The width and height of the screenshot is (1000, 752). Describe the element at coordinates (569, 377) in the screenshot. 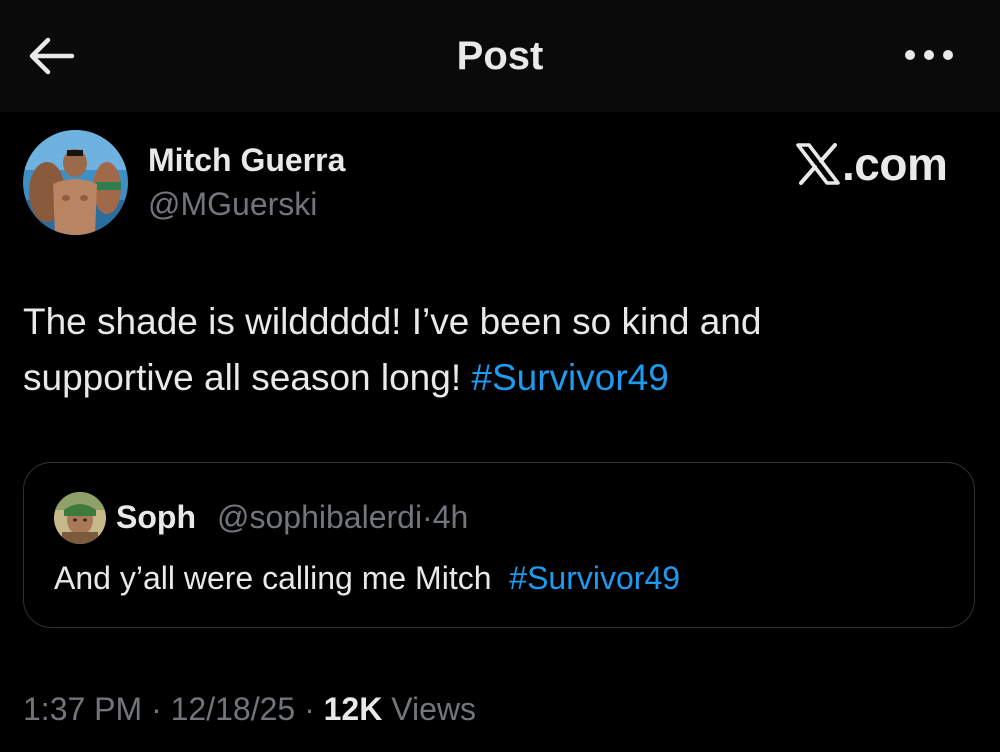

I see `post-hashtag-link: #Survivor49` at that location.